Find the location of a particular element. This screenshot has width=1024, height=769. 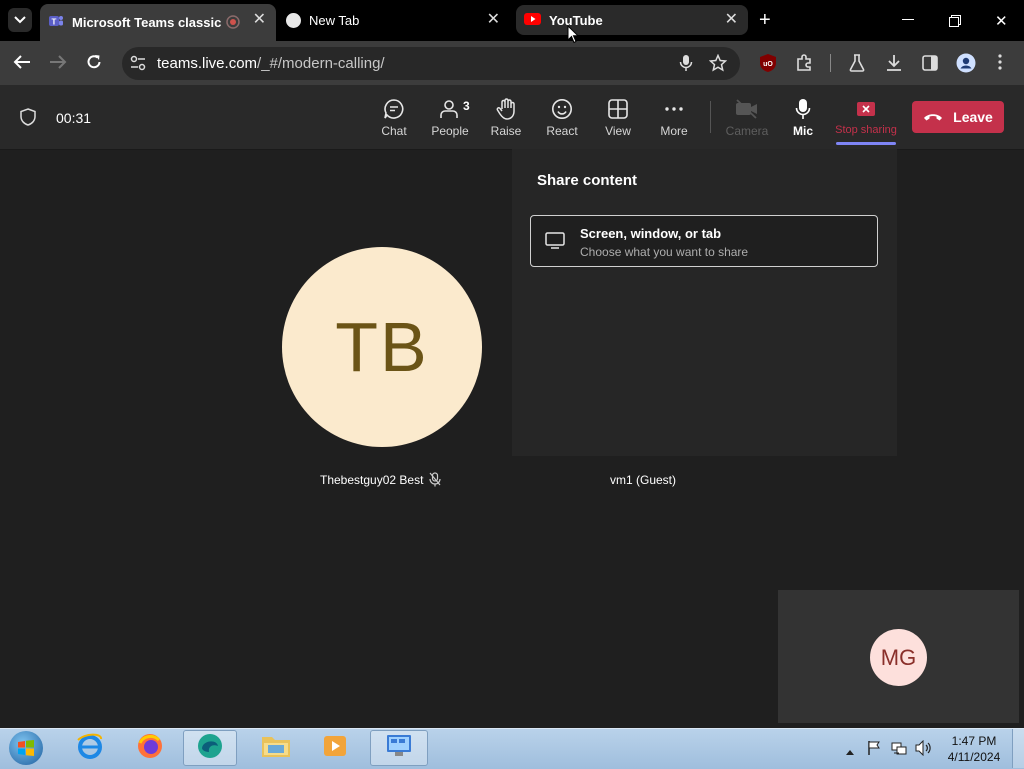

camera-button: Camera is located at coordinates (747, 117).